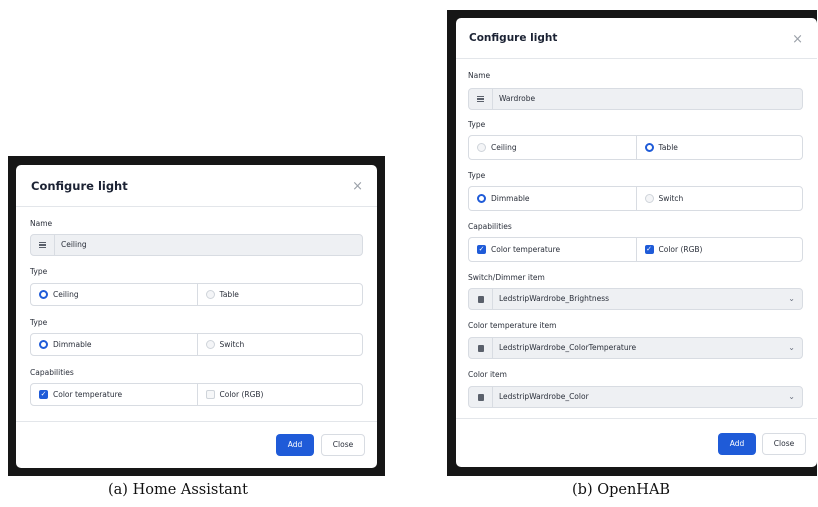  I want to click on oh-caption: (b) OpenHAB, so click(621, 490).